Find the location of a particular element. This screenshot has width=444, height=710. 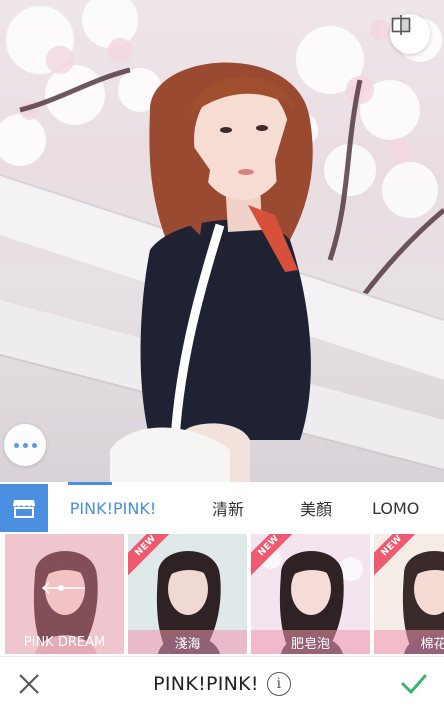

checkmark-icon is located at coordinates (414, 684).